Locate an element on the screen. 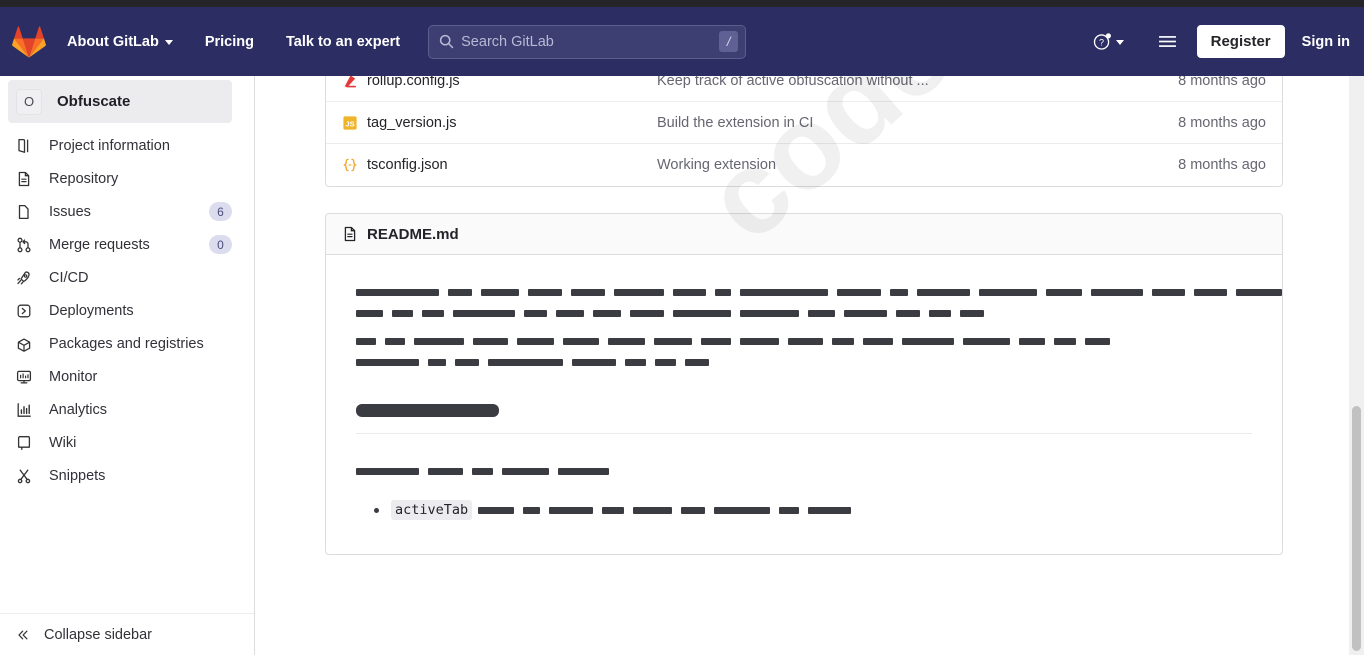 This screenshot has width=1364, height=655. sidebar-item-deployments: Deployments is located at coordinates (127, 310).